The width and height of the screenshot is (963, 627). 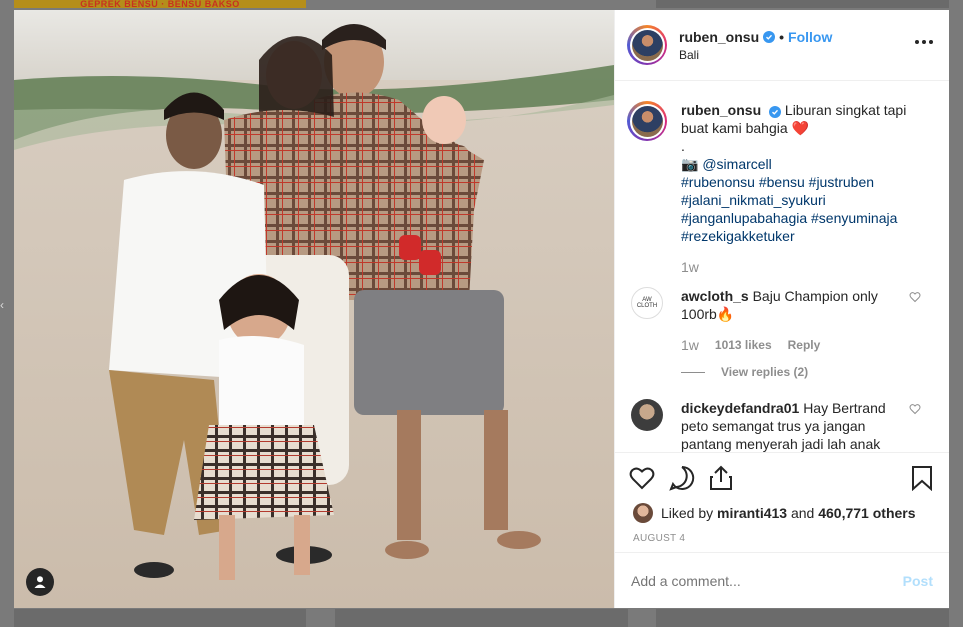 I want to click on caption-text: buat kami bahgia, so click(x=734, y=128).